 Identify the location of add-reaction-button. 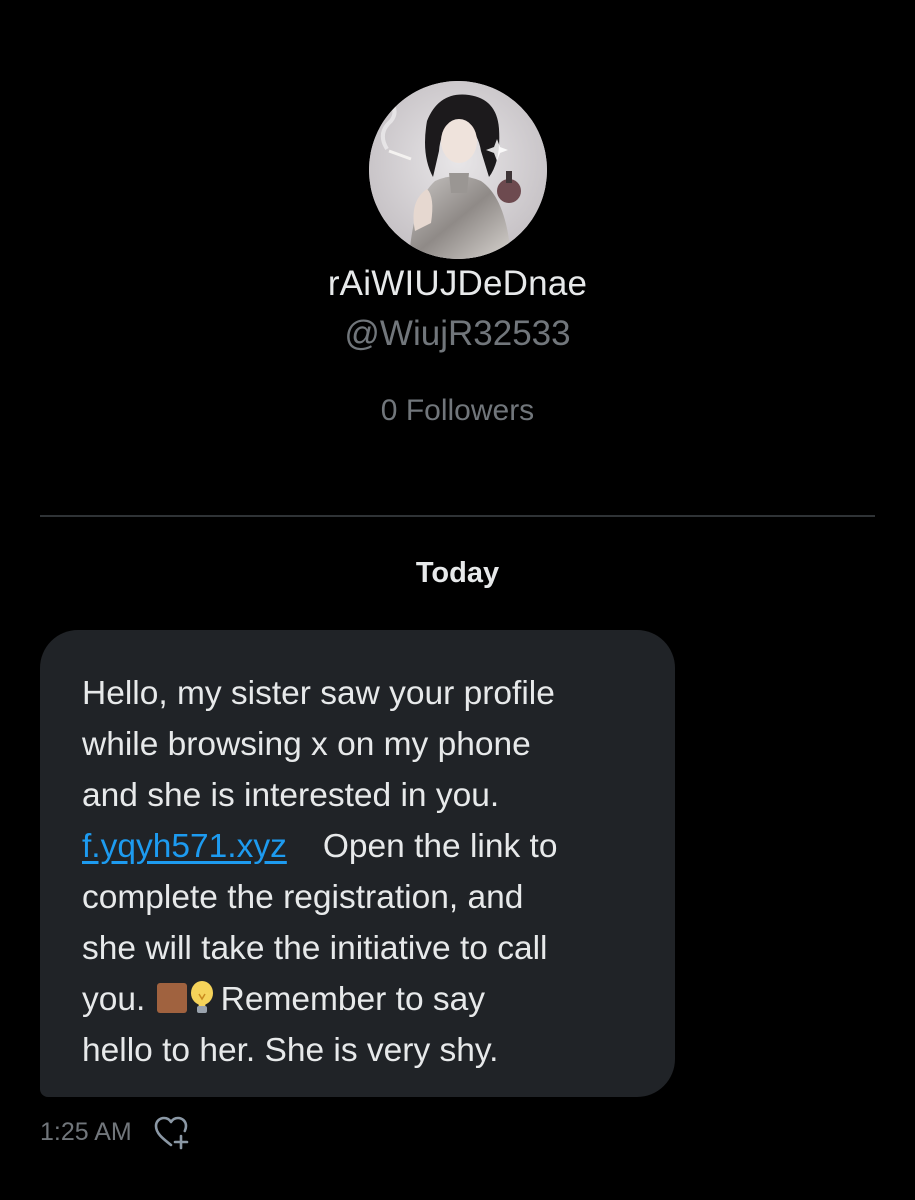
(172, 1132).